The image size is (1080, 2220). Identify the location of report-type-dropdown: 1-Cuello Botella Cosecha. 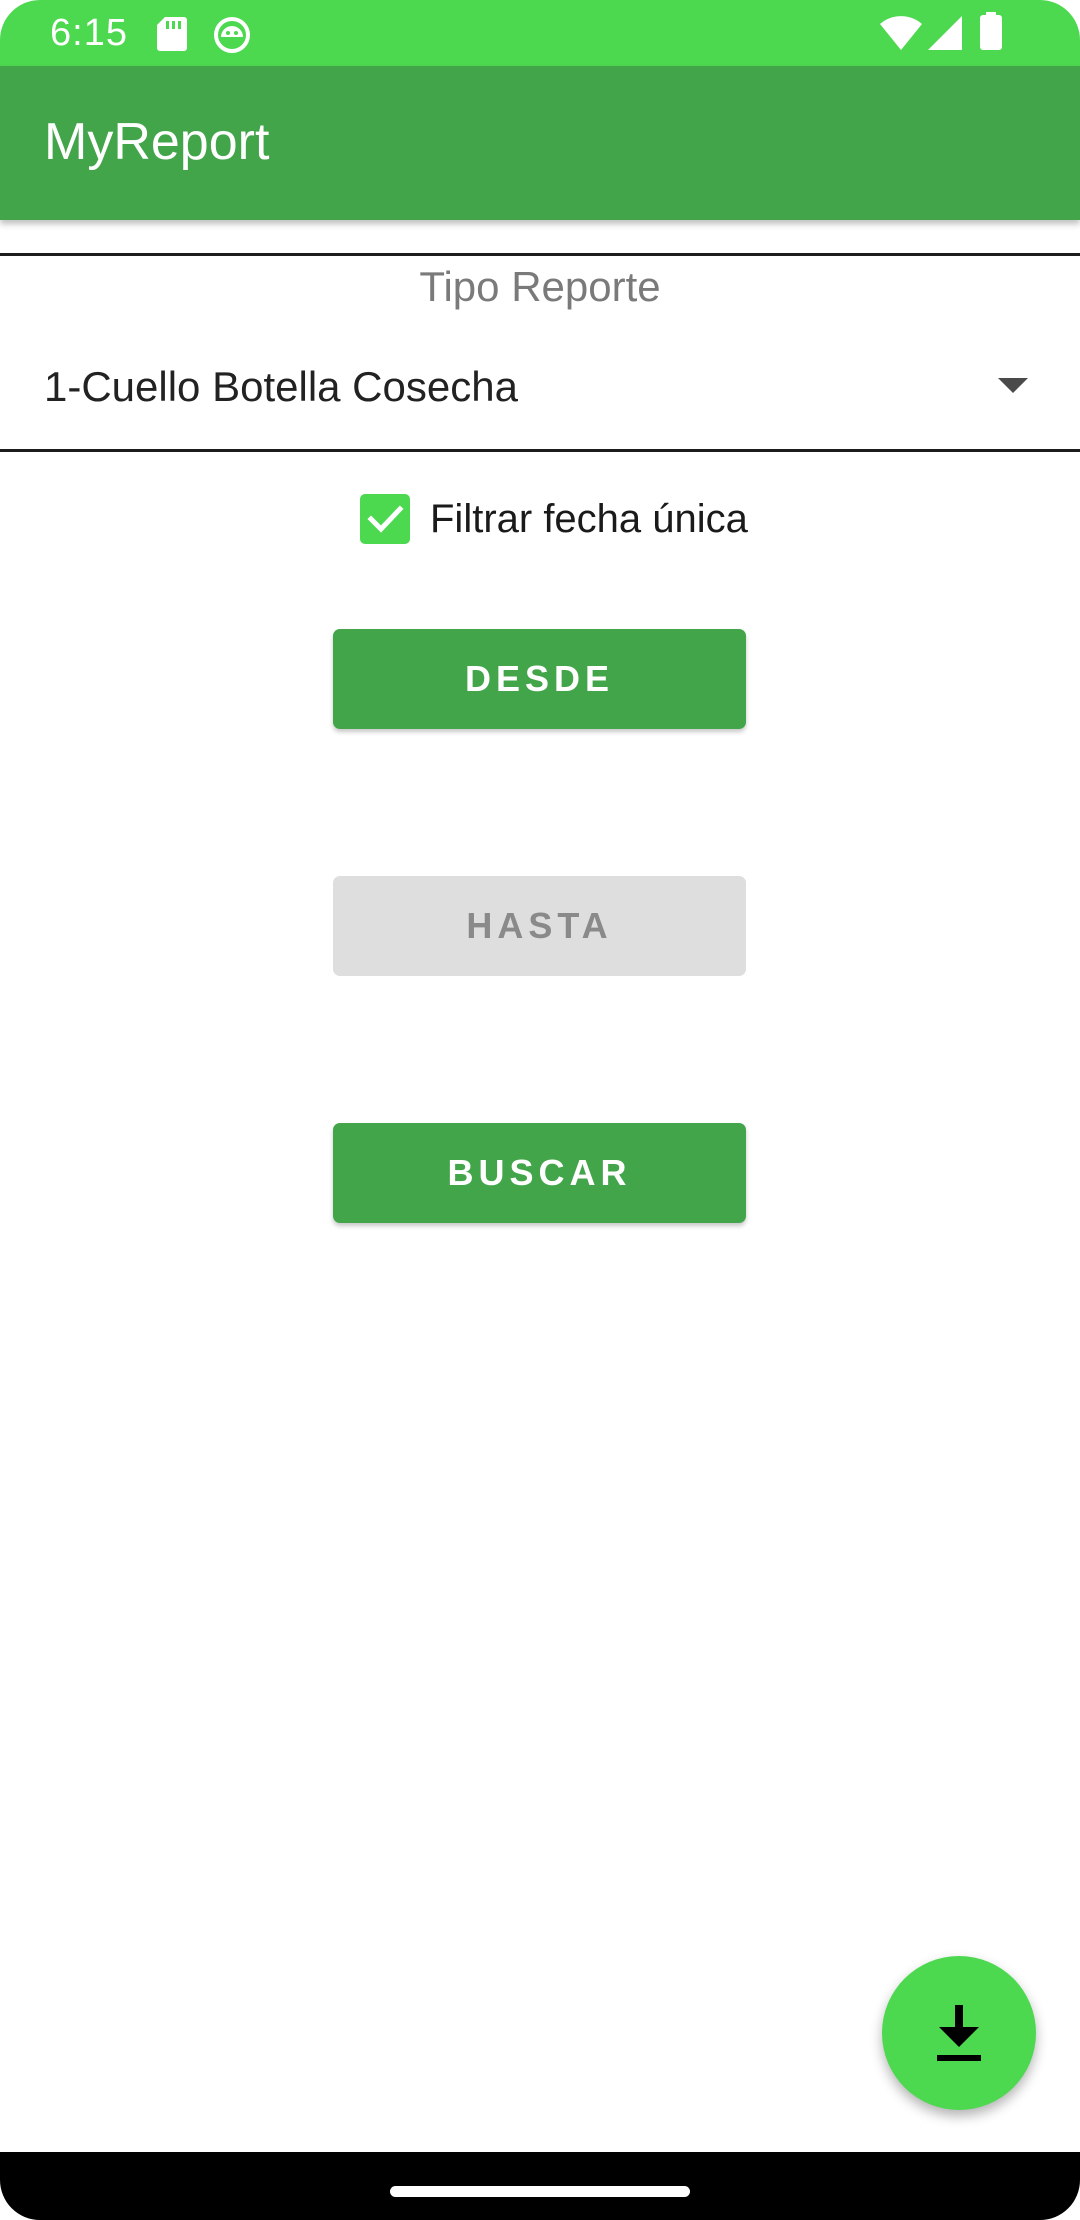
(540, 390).